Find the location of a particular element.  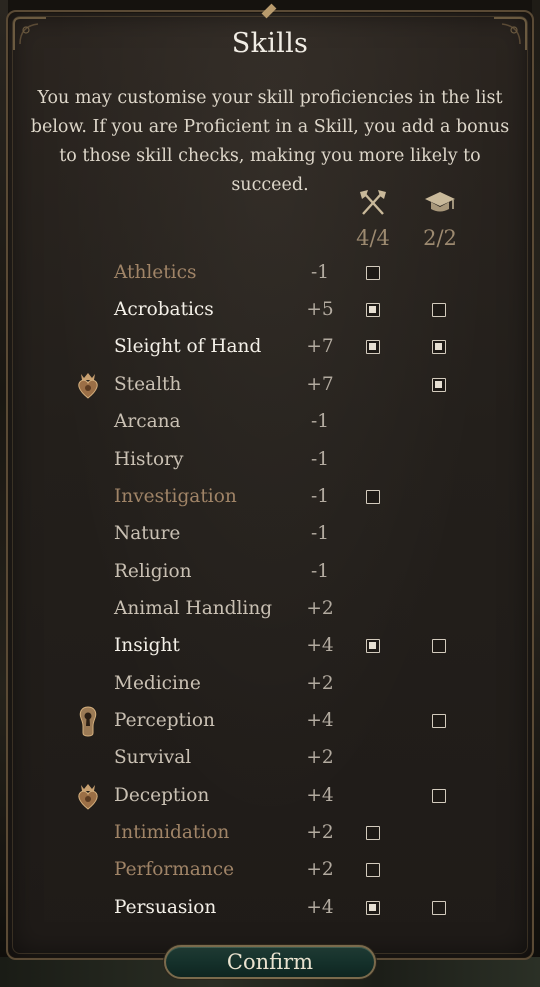

skill-row-deception: Deception +4 is located at coordinates (270, 797).